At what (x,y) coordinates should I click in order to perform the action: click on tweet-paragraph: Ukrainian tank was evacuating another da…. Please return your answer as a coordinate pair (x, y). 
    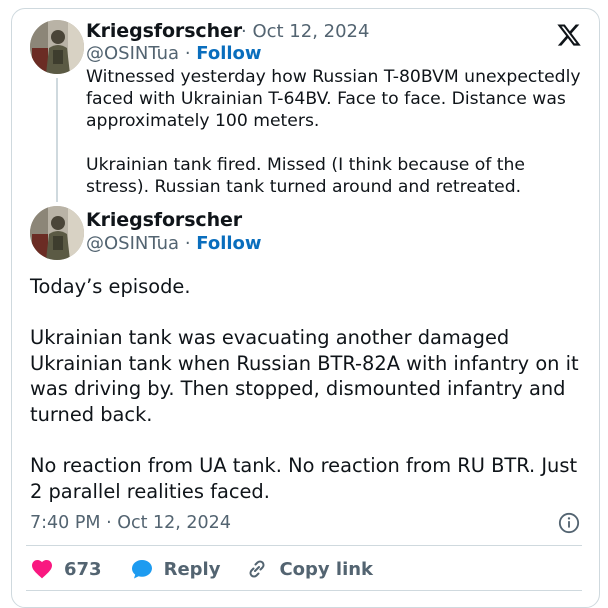
    Looking at the image, I should click on (304, 376).